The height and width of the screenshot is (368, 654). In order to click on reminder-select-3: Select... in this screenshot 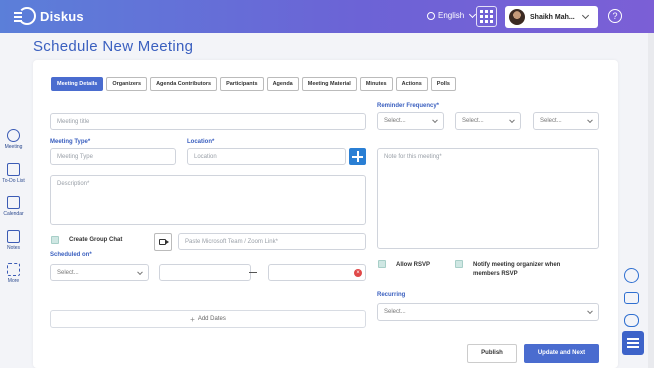, I will do `click(566, 121)`.